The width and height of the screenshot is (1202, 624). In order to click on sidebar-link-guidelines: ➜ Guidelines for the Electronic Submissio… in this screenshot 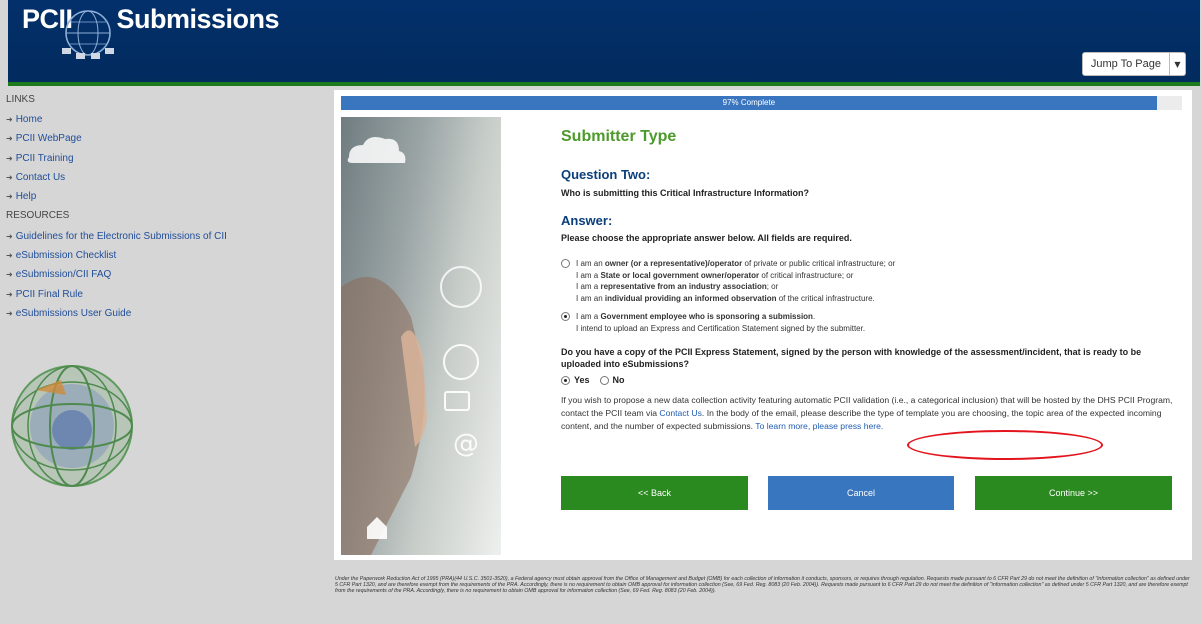, I will do `click(166, 235)`.